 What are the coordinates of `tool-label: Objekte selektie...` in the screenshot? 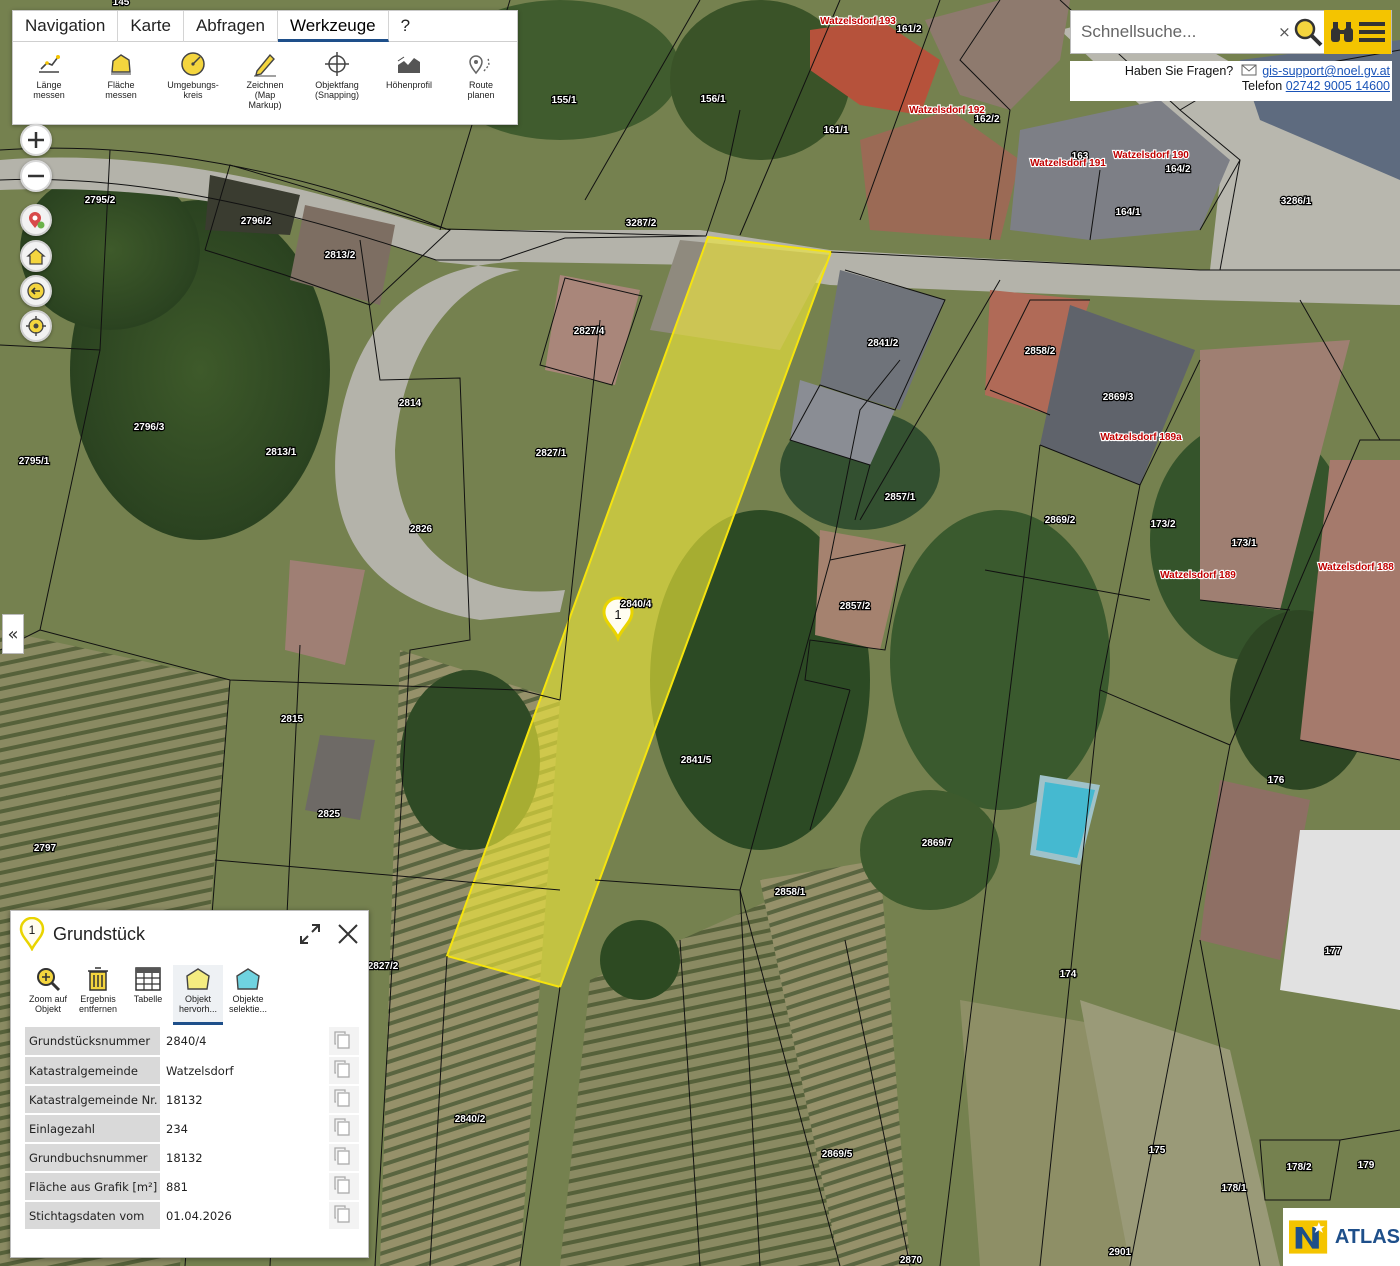 It's located at (248, 1004).